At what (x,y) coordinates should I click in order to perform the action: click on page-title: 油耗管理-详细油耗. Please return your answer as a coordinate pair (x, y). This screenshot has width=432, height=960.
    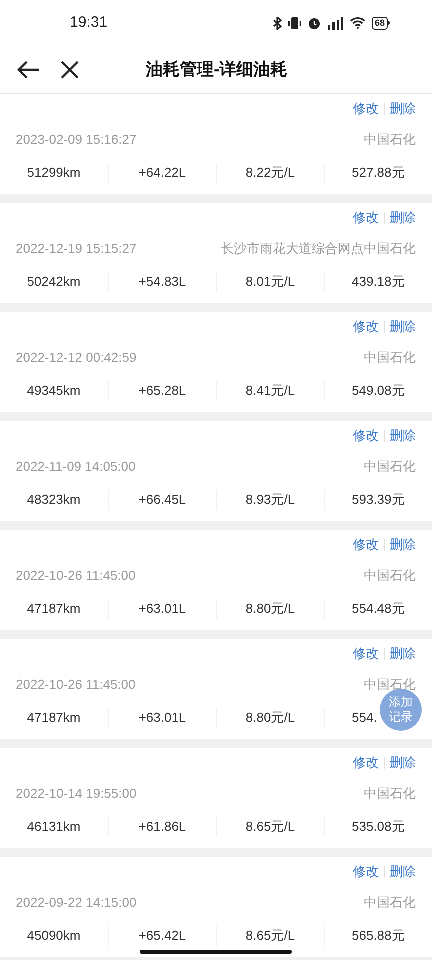
    Looking at the image, I should click on (217, 69).